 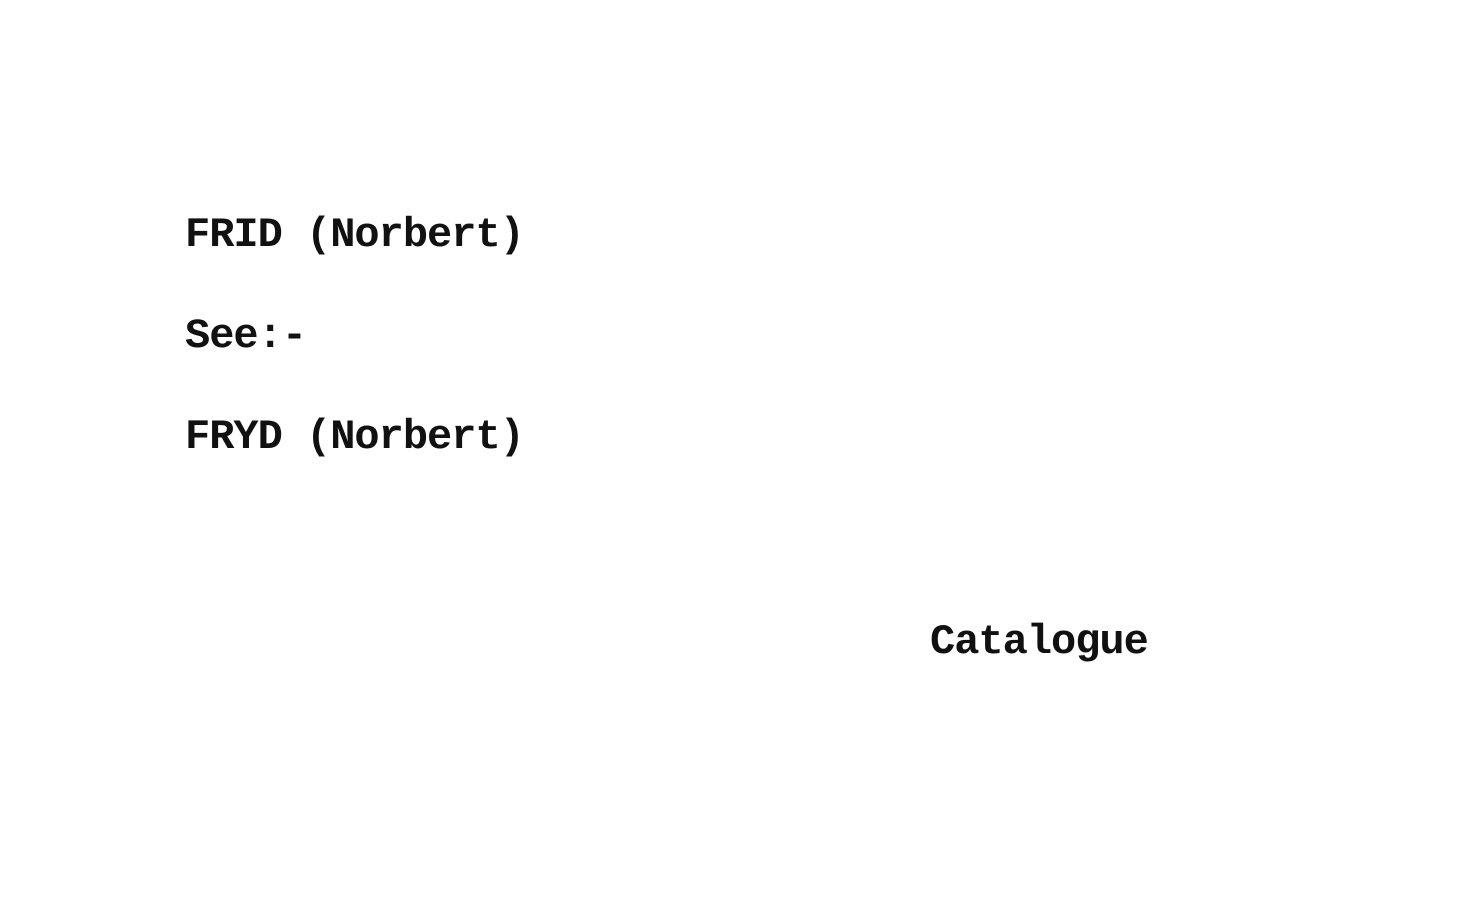 I want to click on see-label: See:-, so click(x=246, y=336).